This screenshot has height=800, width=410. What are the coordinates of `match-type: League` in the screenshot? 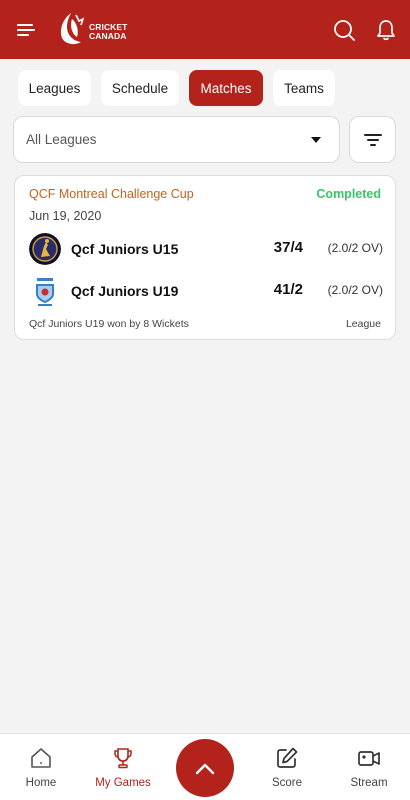 It's located at (363, 324).